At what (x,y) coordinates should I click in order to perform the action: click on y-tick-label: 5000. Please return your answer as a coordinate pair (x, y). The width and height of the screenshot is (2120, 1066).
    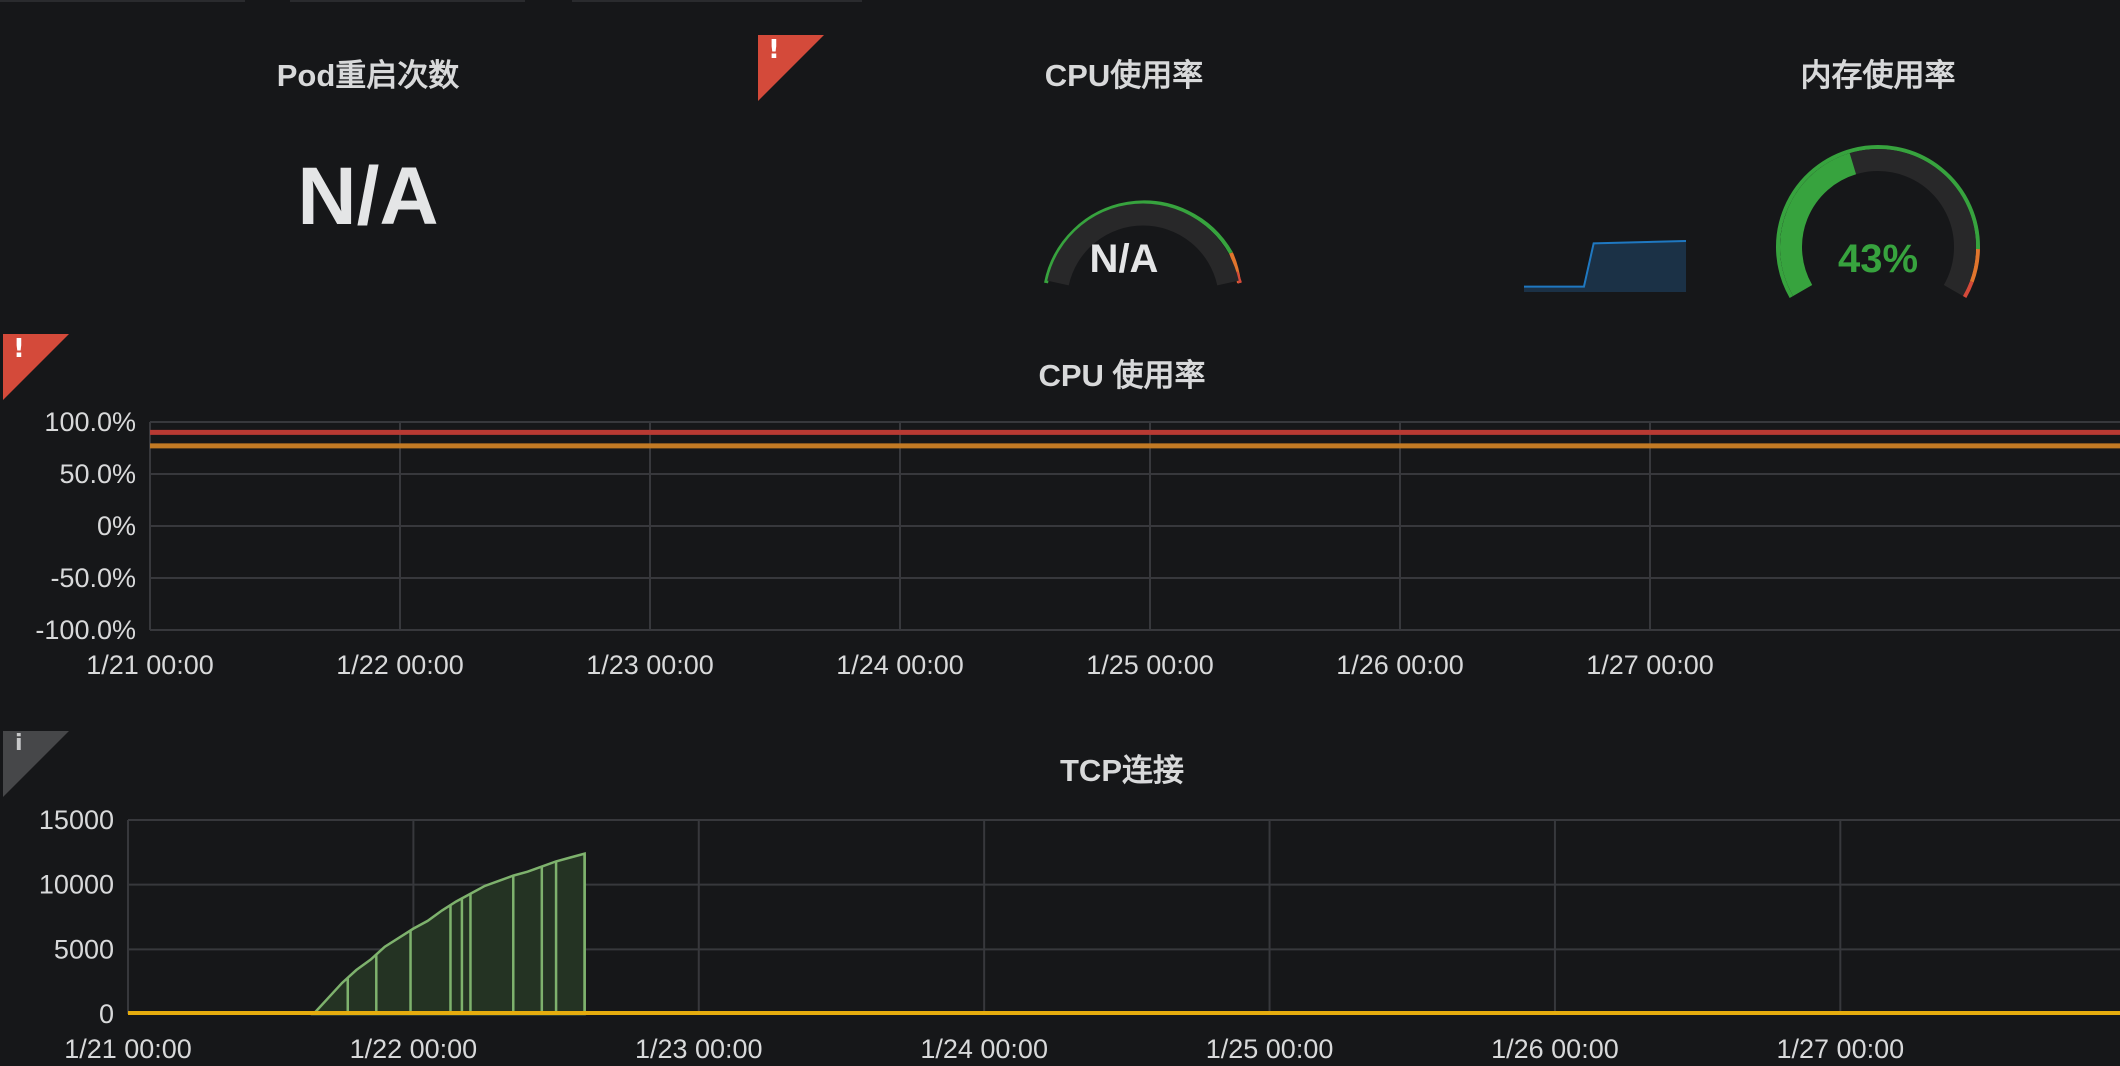
    Looking at the image, I should click on (84, 949).